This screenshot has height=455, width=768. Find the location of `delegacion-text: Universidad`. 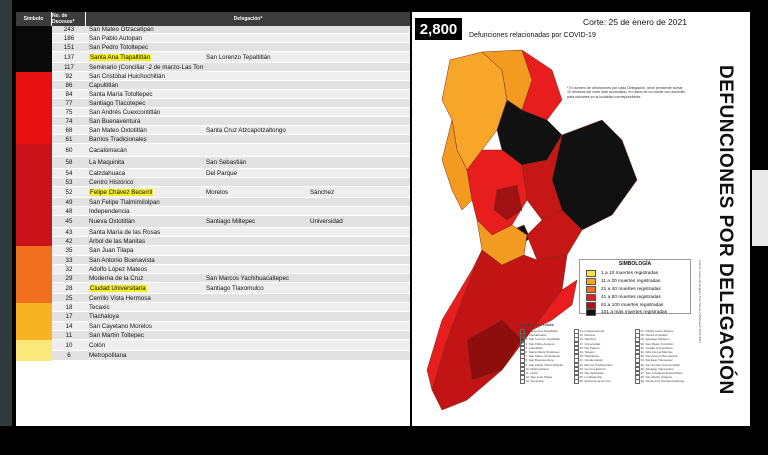

delegacion-text: Universidad is located at coordinates (326, 221).